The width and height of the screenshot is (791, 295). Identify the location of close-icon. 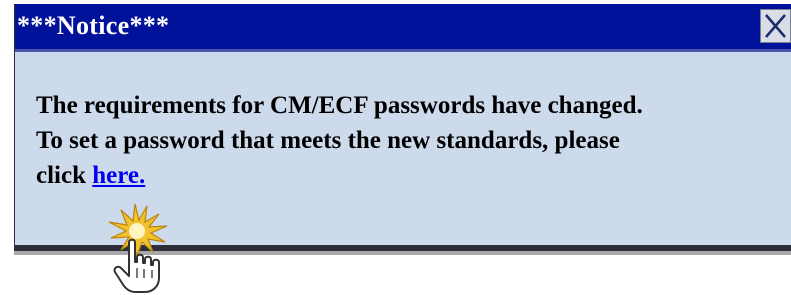
(775, 26).